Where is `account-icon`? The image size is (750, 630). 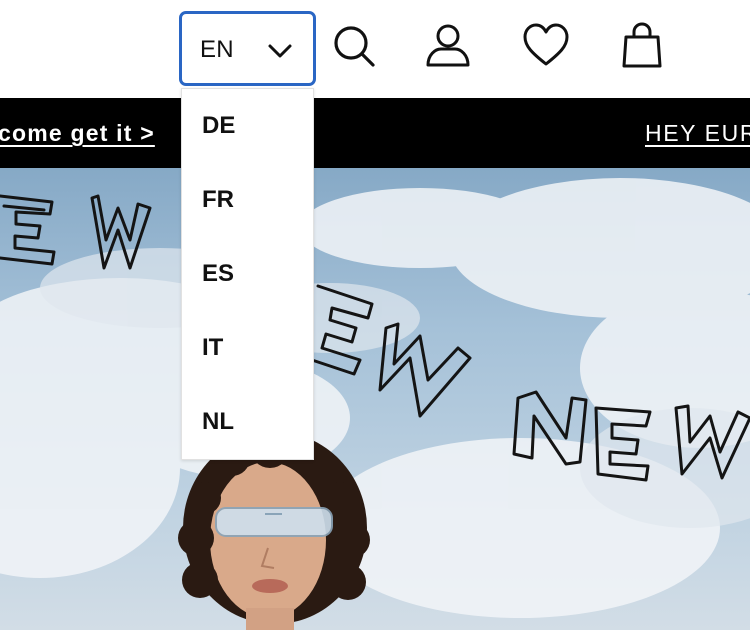
account-icon is located at coordinates (448, 45).